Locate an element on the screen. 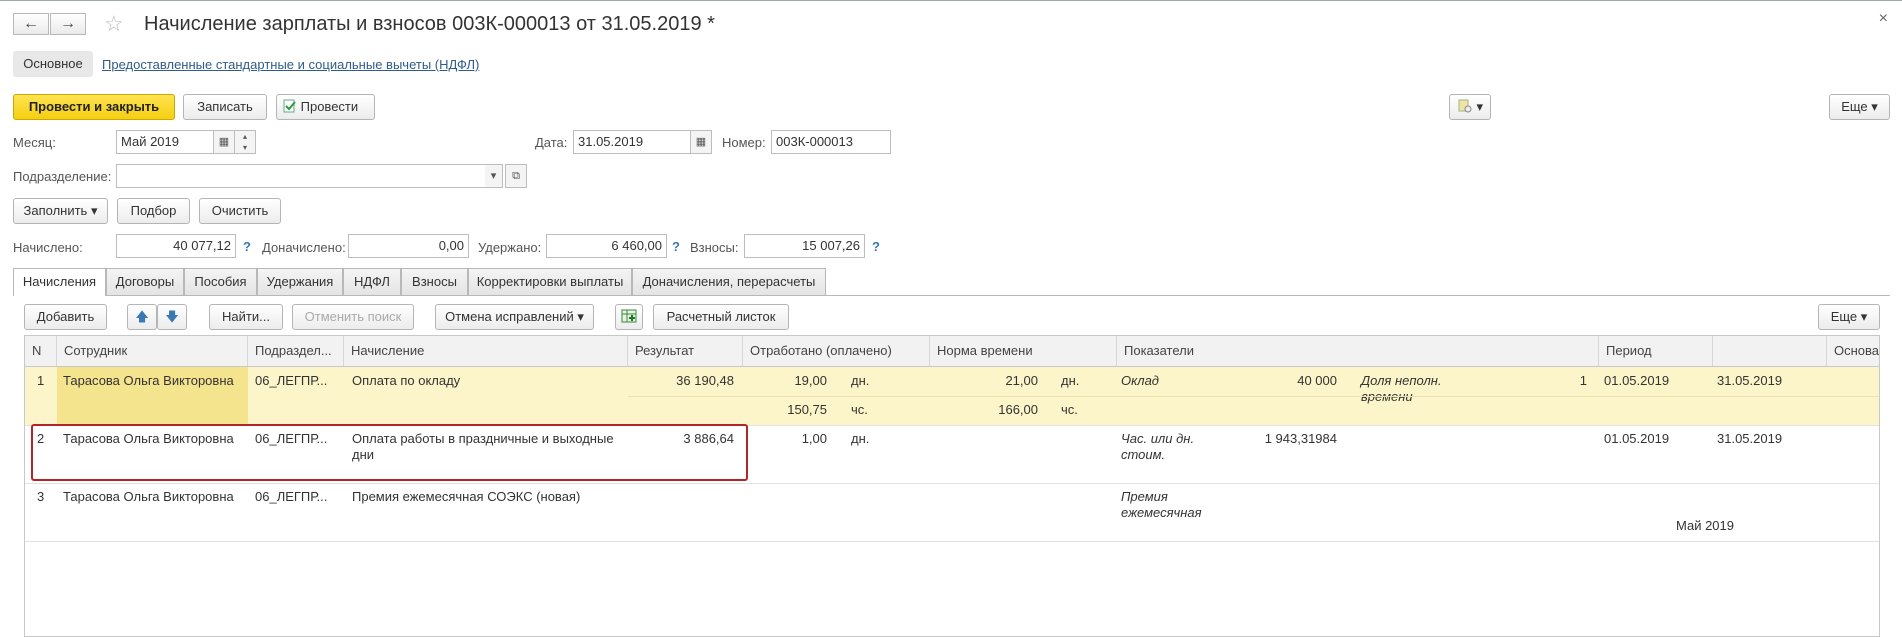 Image resolution: width=1902 pixels, height=637 pixels. col-header-employee: Сотрудник is located at coordinates (152, 351).